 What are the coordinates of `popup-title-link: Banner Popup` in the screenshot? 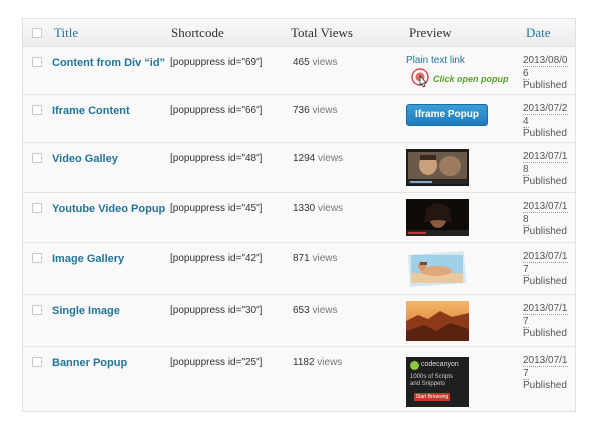 It's located at (89, 363).